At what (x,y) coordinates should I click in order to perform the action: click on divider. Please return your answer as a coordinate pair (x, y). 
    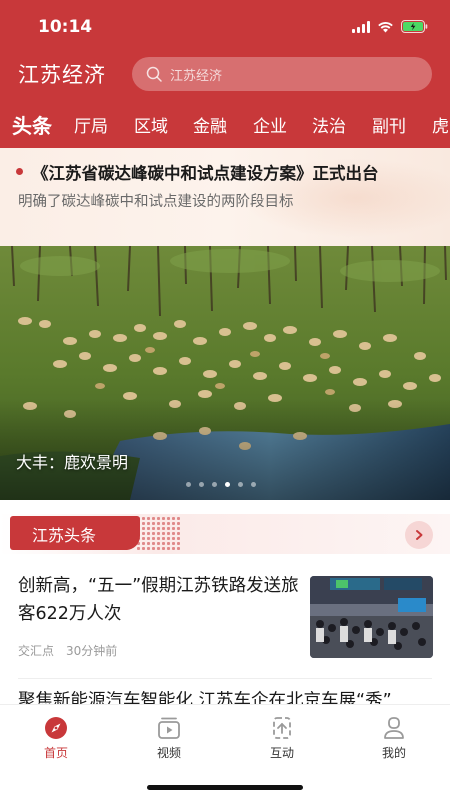
    Looking at the image, I should click on (225, 678).